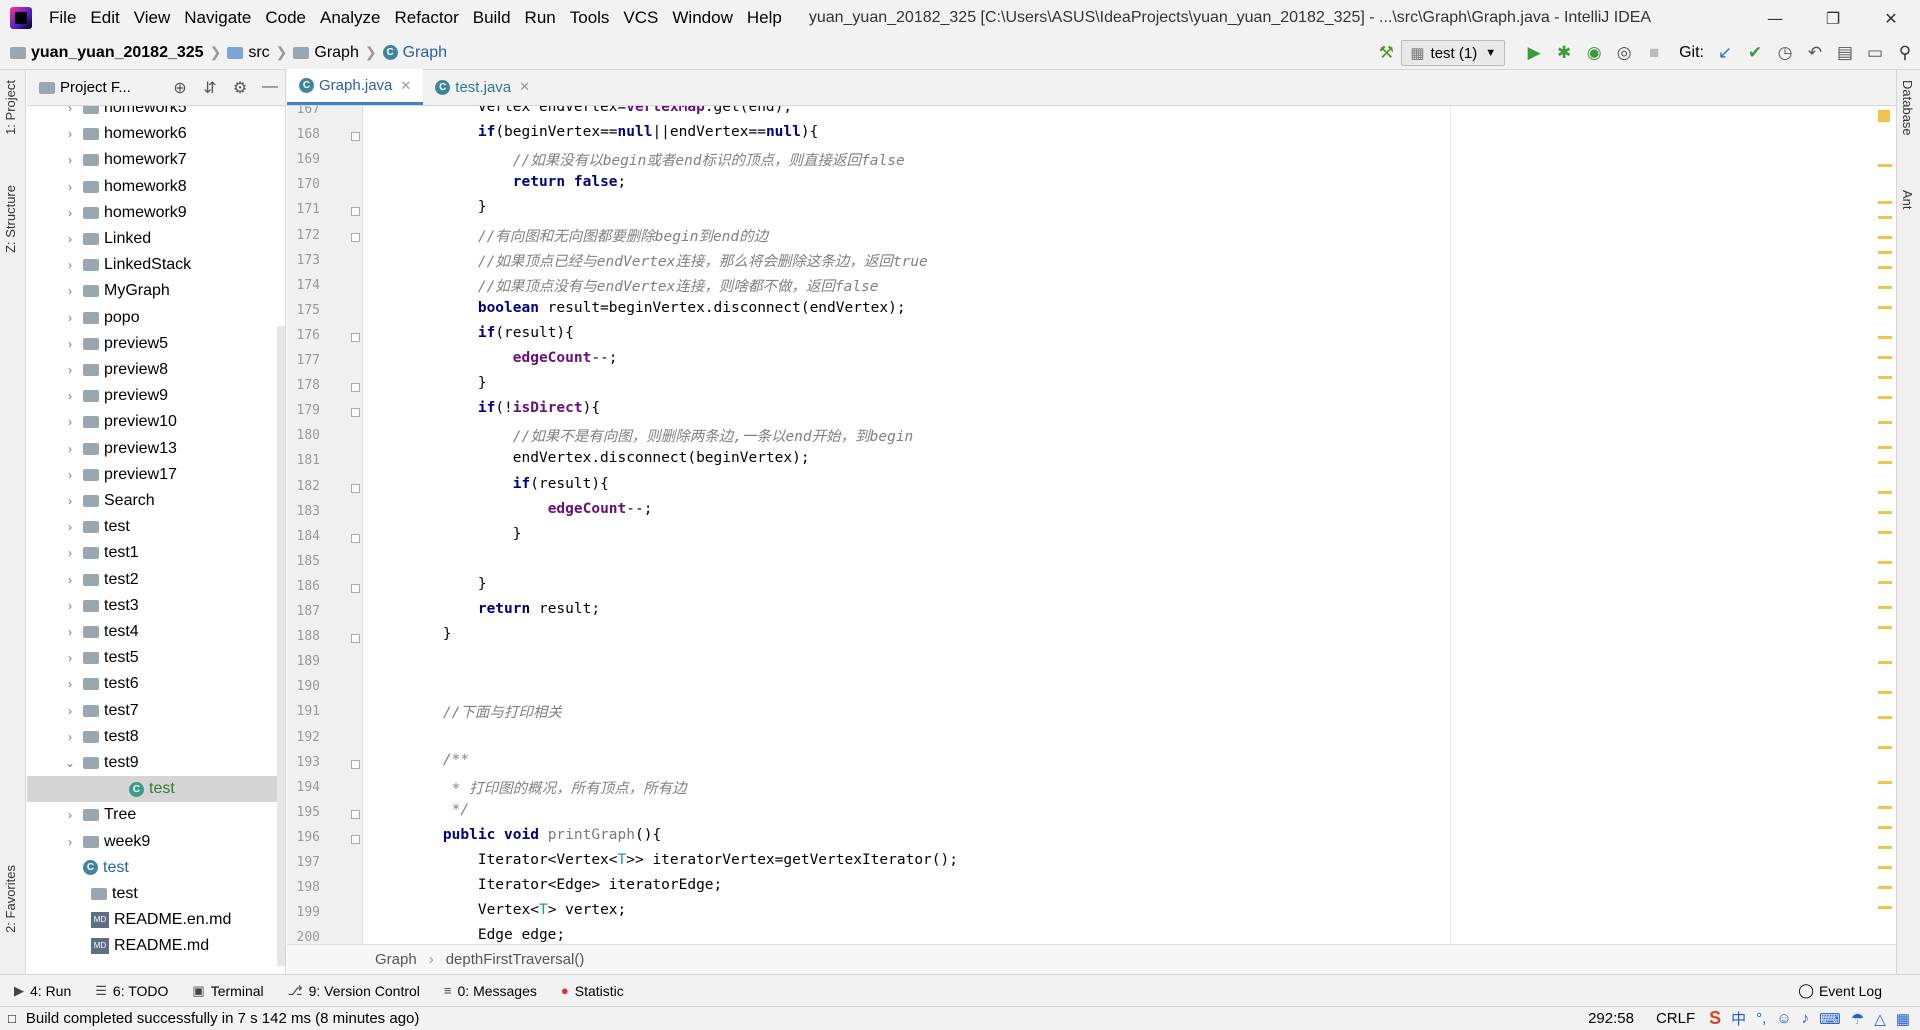 Image resolution: width=1920 pixels, height=1030 pixels. What do you see at coordinates (154, 475) in the screenshot?
I see `folder-tree-item: › preview17` at bounding box center [154, 475].